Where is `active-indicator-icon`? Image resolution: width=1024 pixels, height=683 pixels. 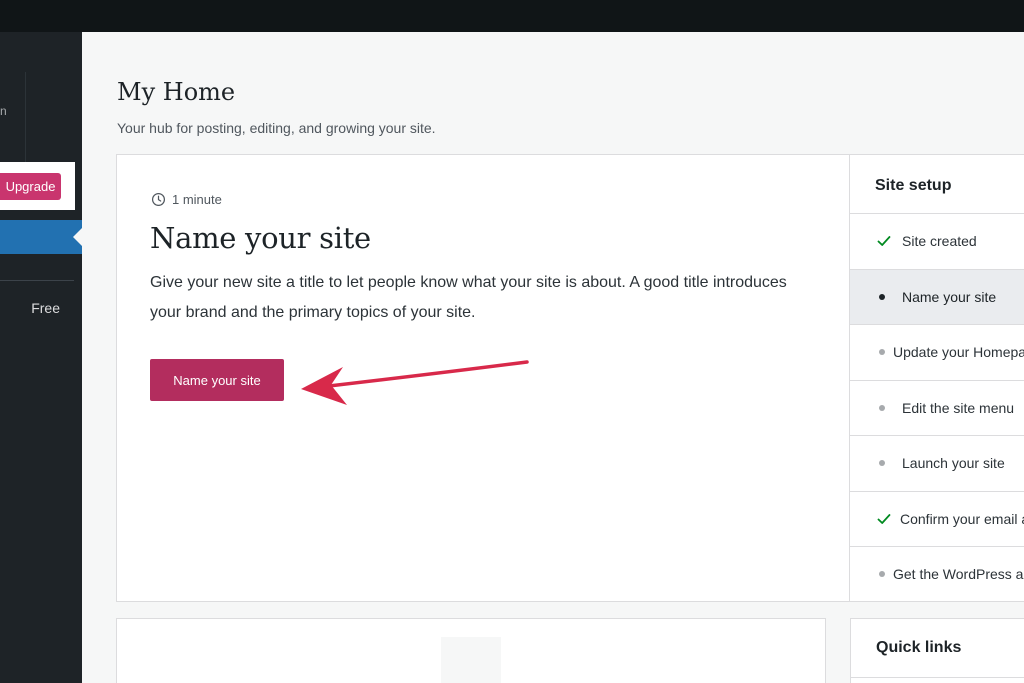
active-indicator-icon is located at coordinates (77, 237).